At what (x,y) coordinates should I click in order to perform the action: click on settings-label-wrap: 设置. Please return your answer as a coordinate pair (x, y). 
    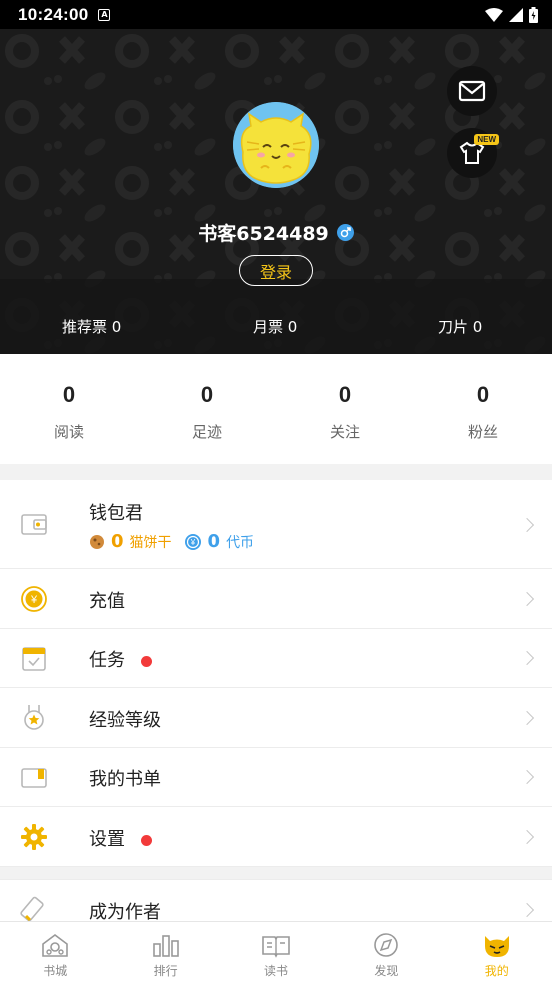
    Looking at the image, I should click on (120, 838).